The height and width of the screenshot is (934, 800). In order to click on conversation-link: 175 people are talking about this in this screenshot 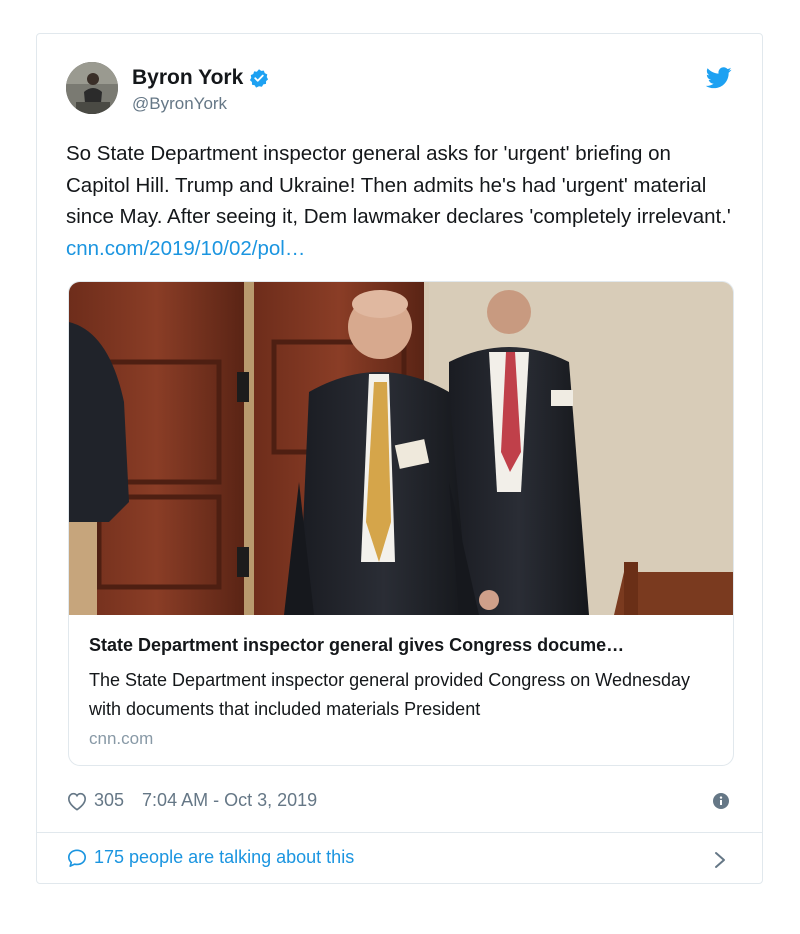, I will do `click(210, 857)`.